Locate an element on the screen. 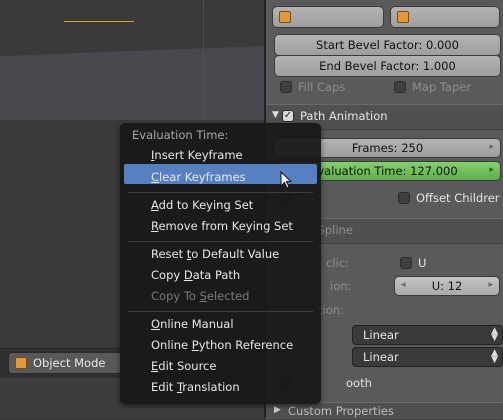  camera-border-line is located at coordinates (203, 60).